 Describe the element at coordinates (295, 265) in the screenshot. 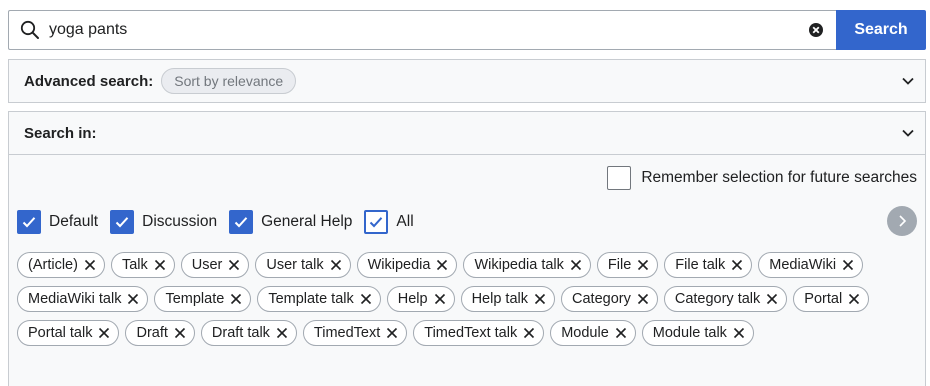

I see `tag-label: User talk` at that location.